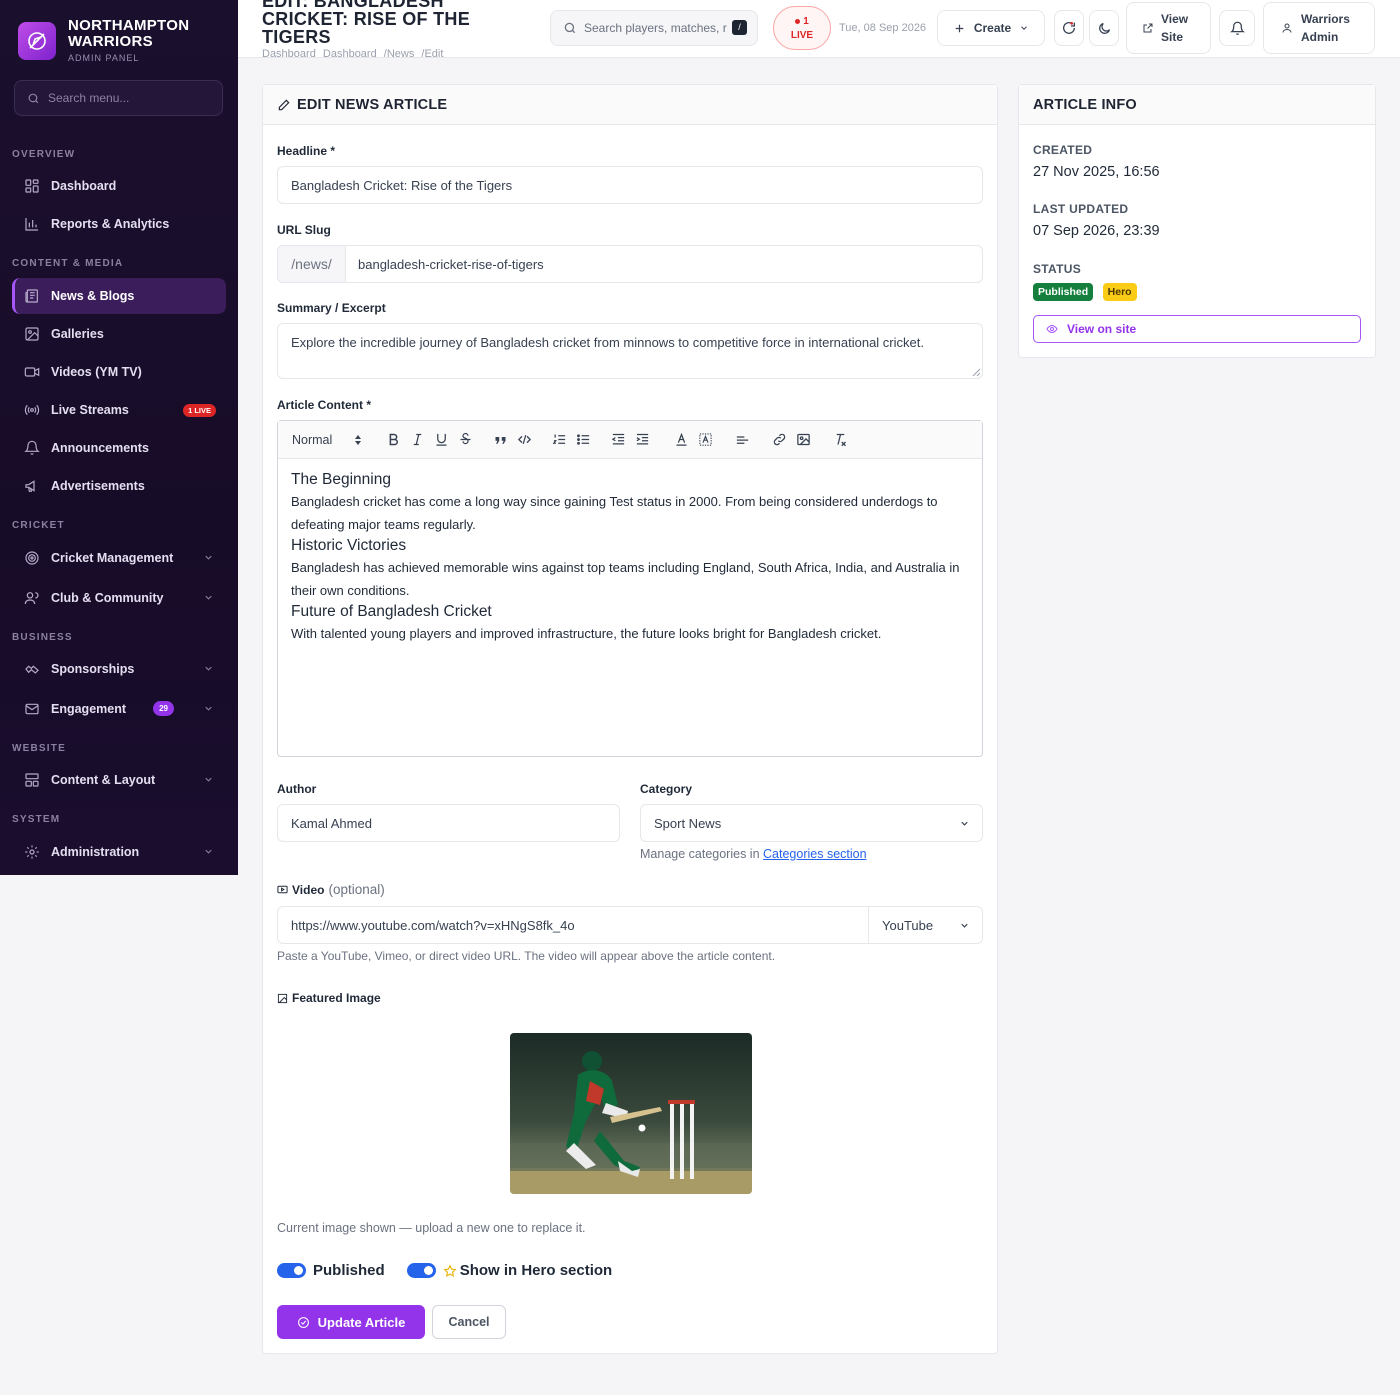  I want to click on published-label: Published, so click(349, 1270).